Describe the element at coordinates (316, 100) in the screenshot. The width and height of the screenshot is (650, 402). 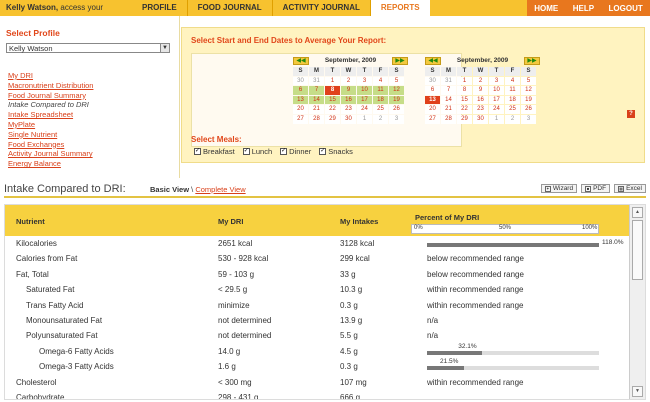
I see `calendar-day: 14` at that location.